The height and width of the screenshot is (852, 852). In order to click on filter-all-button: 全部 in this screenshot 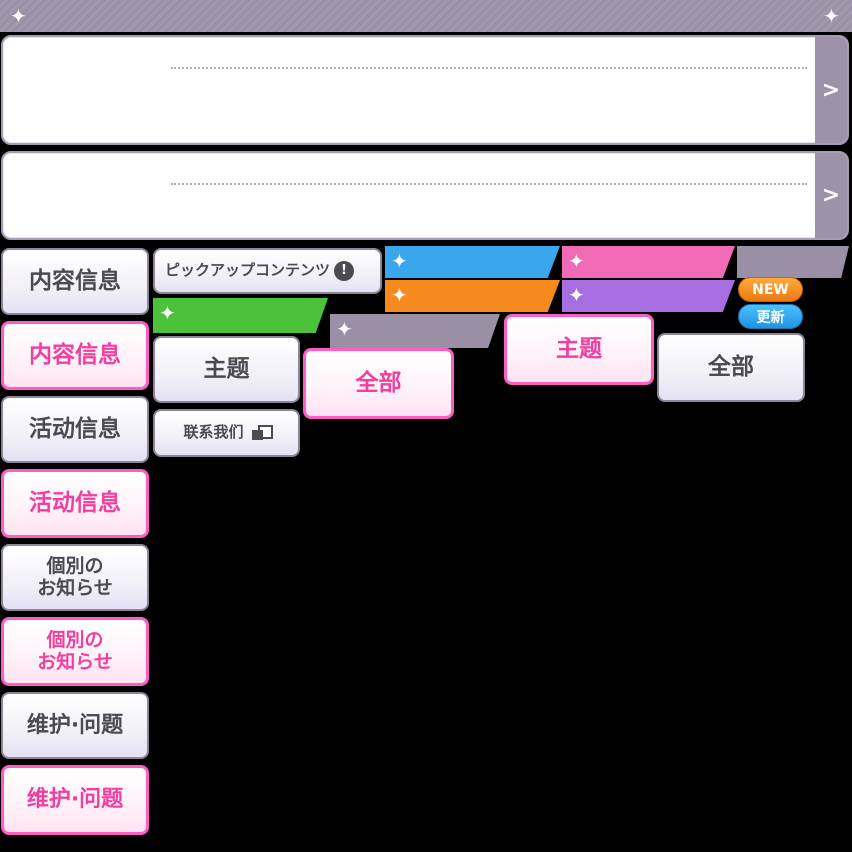, I will do `click(731, 367)`.